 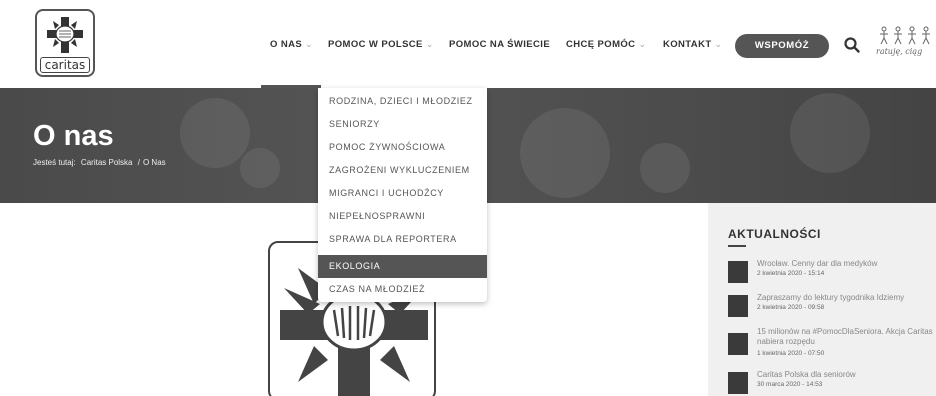 I want to click on nav-item-pomoc-na-swiecie: POMOC NA ŚWIECIE, so click(x=499, y=44).